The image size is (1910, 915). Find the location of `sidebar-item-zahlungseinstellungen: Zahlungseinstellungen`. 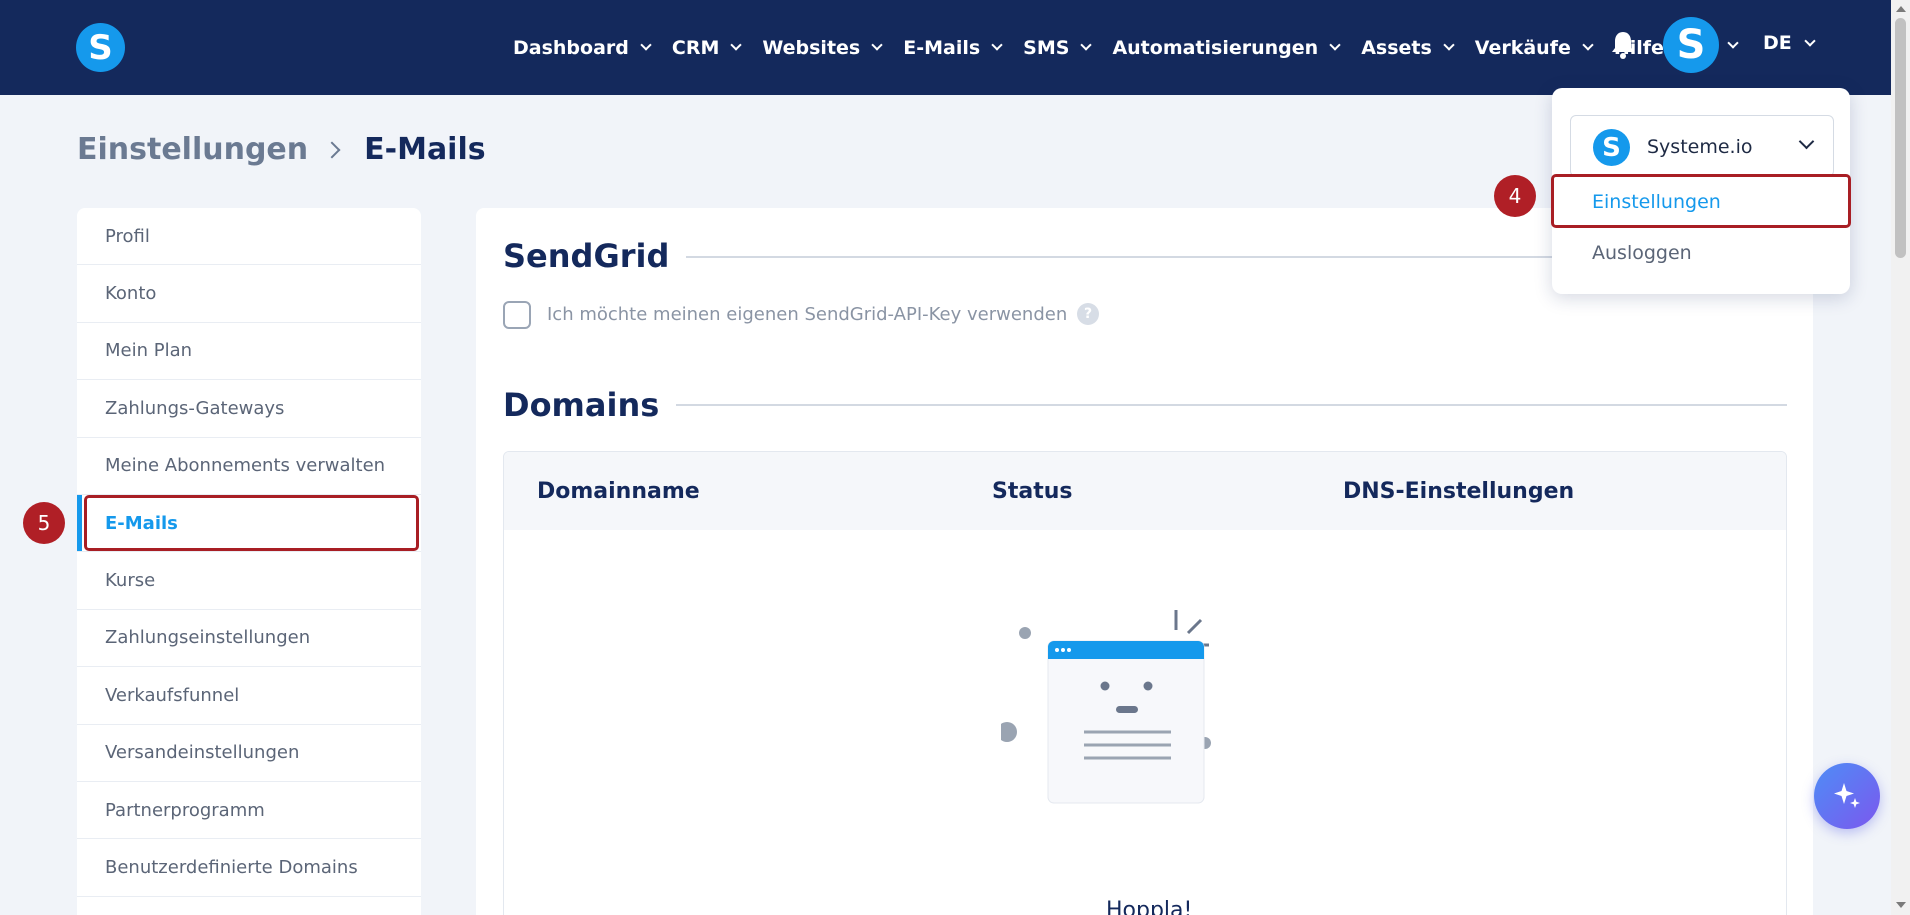

sidebar-item-zahlungseinstellungen: Zahlungseinstellungen is located at coordinates (249, 639).